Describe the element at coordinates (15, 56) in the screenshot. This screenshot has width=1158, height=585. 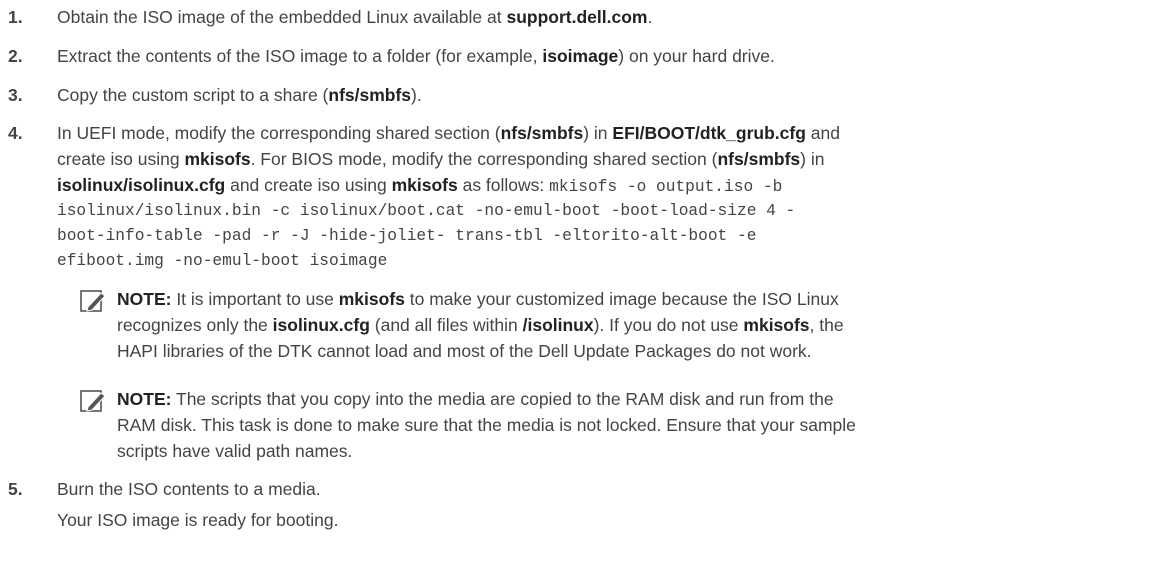
I see `step-number: 2.` at that location.